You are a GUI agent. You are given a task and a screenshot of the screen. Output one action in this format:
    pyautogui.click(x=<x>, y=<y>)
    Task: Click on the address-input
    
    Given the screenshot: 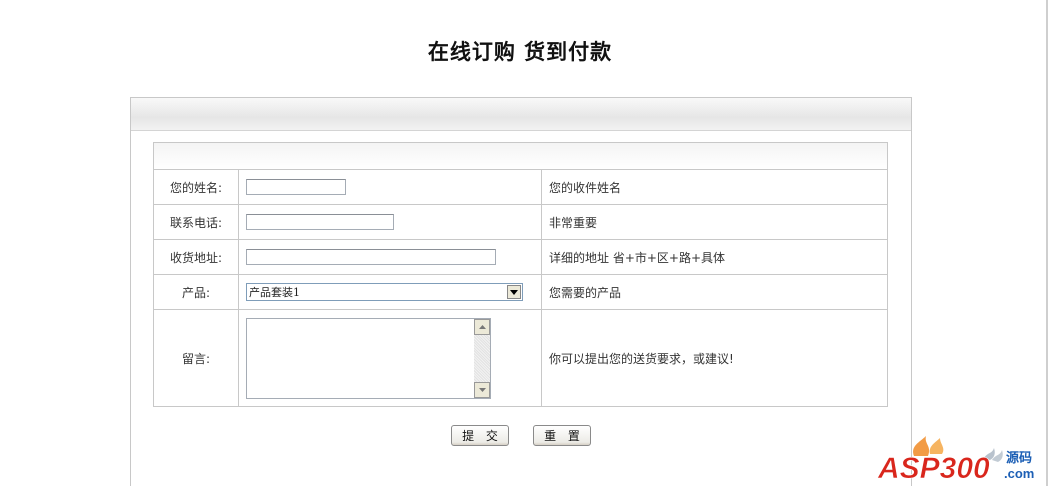 What is the action you would take?
    pyautogui.click(x=371, y=257)
    